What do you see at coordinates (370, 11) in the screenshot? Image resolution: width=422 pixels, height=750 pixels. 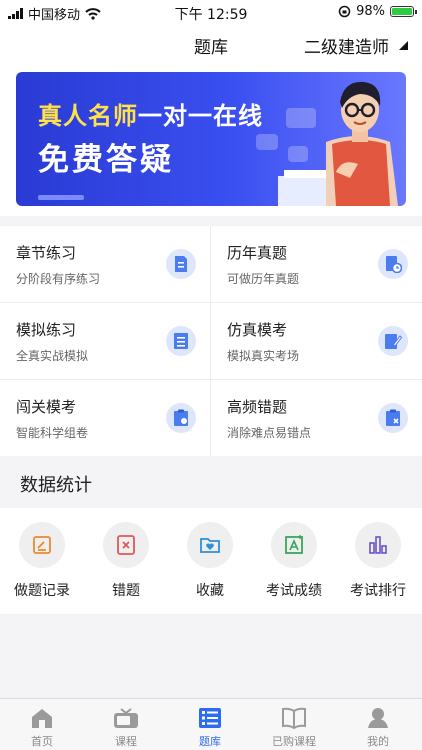 I see `battery-percent: 98%` at bounding box center [370, 11].